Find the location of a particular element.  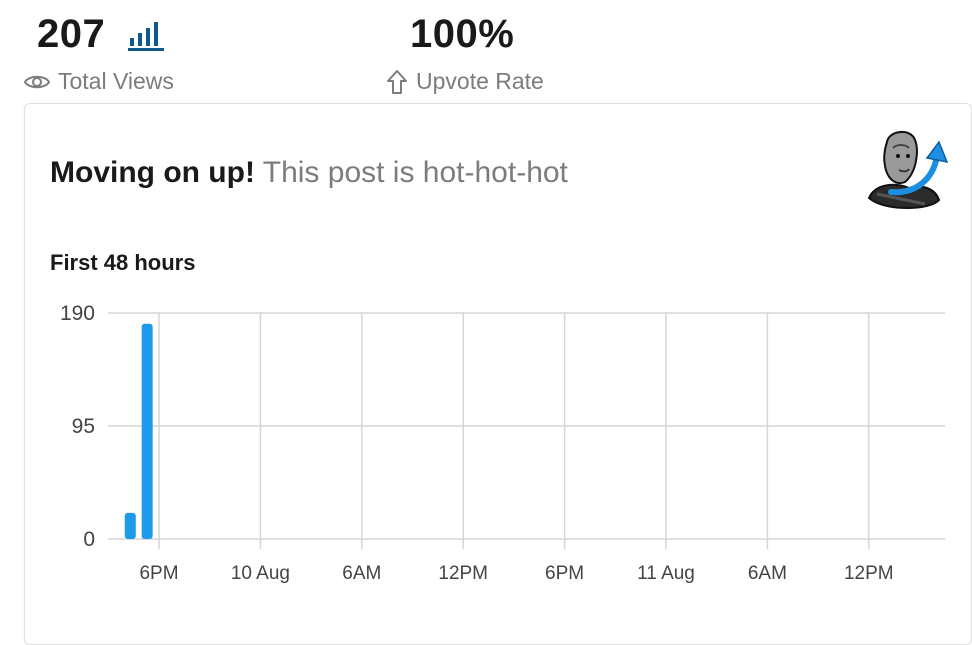

bar-5PM is located at coordinates (147, 431).